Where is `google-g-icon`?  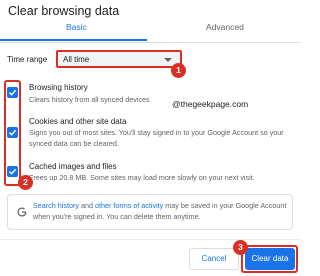
google-g-icon is located at coordinates (22, 212).